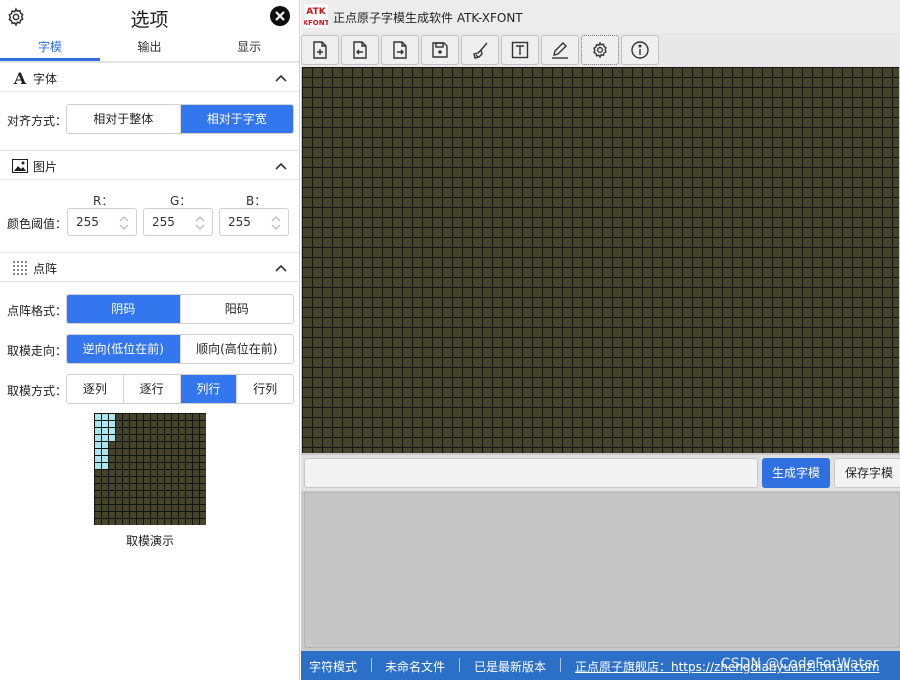 This screenshot has width=900, height=680. Describe the element at coordinates (256, 201) in the screenshot. I see `b-label: B：` at that location.